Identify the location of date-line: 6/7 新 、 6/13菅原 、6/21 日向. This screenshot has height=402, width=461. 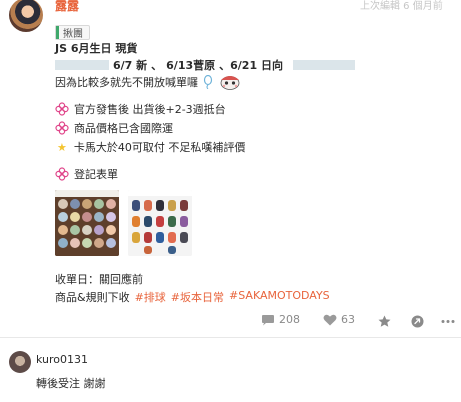
(205, 65).